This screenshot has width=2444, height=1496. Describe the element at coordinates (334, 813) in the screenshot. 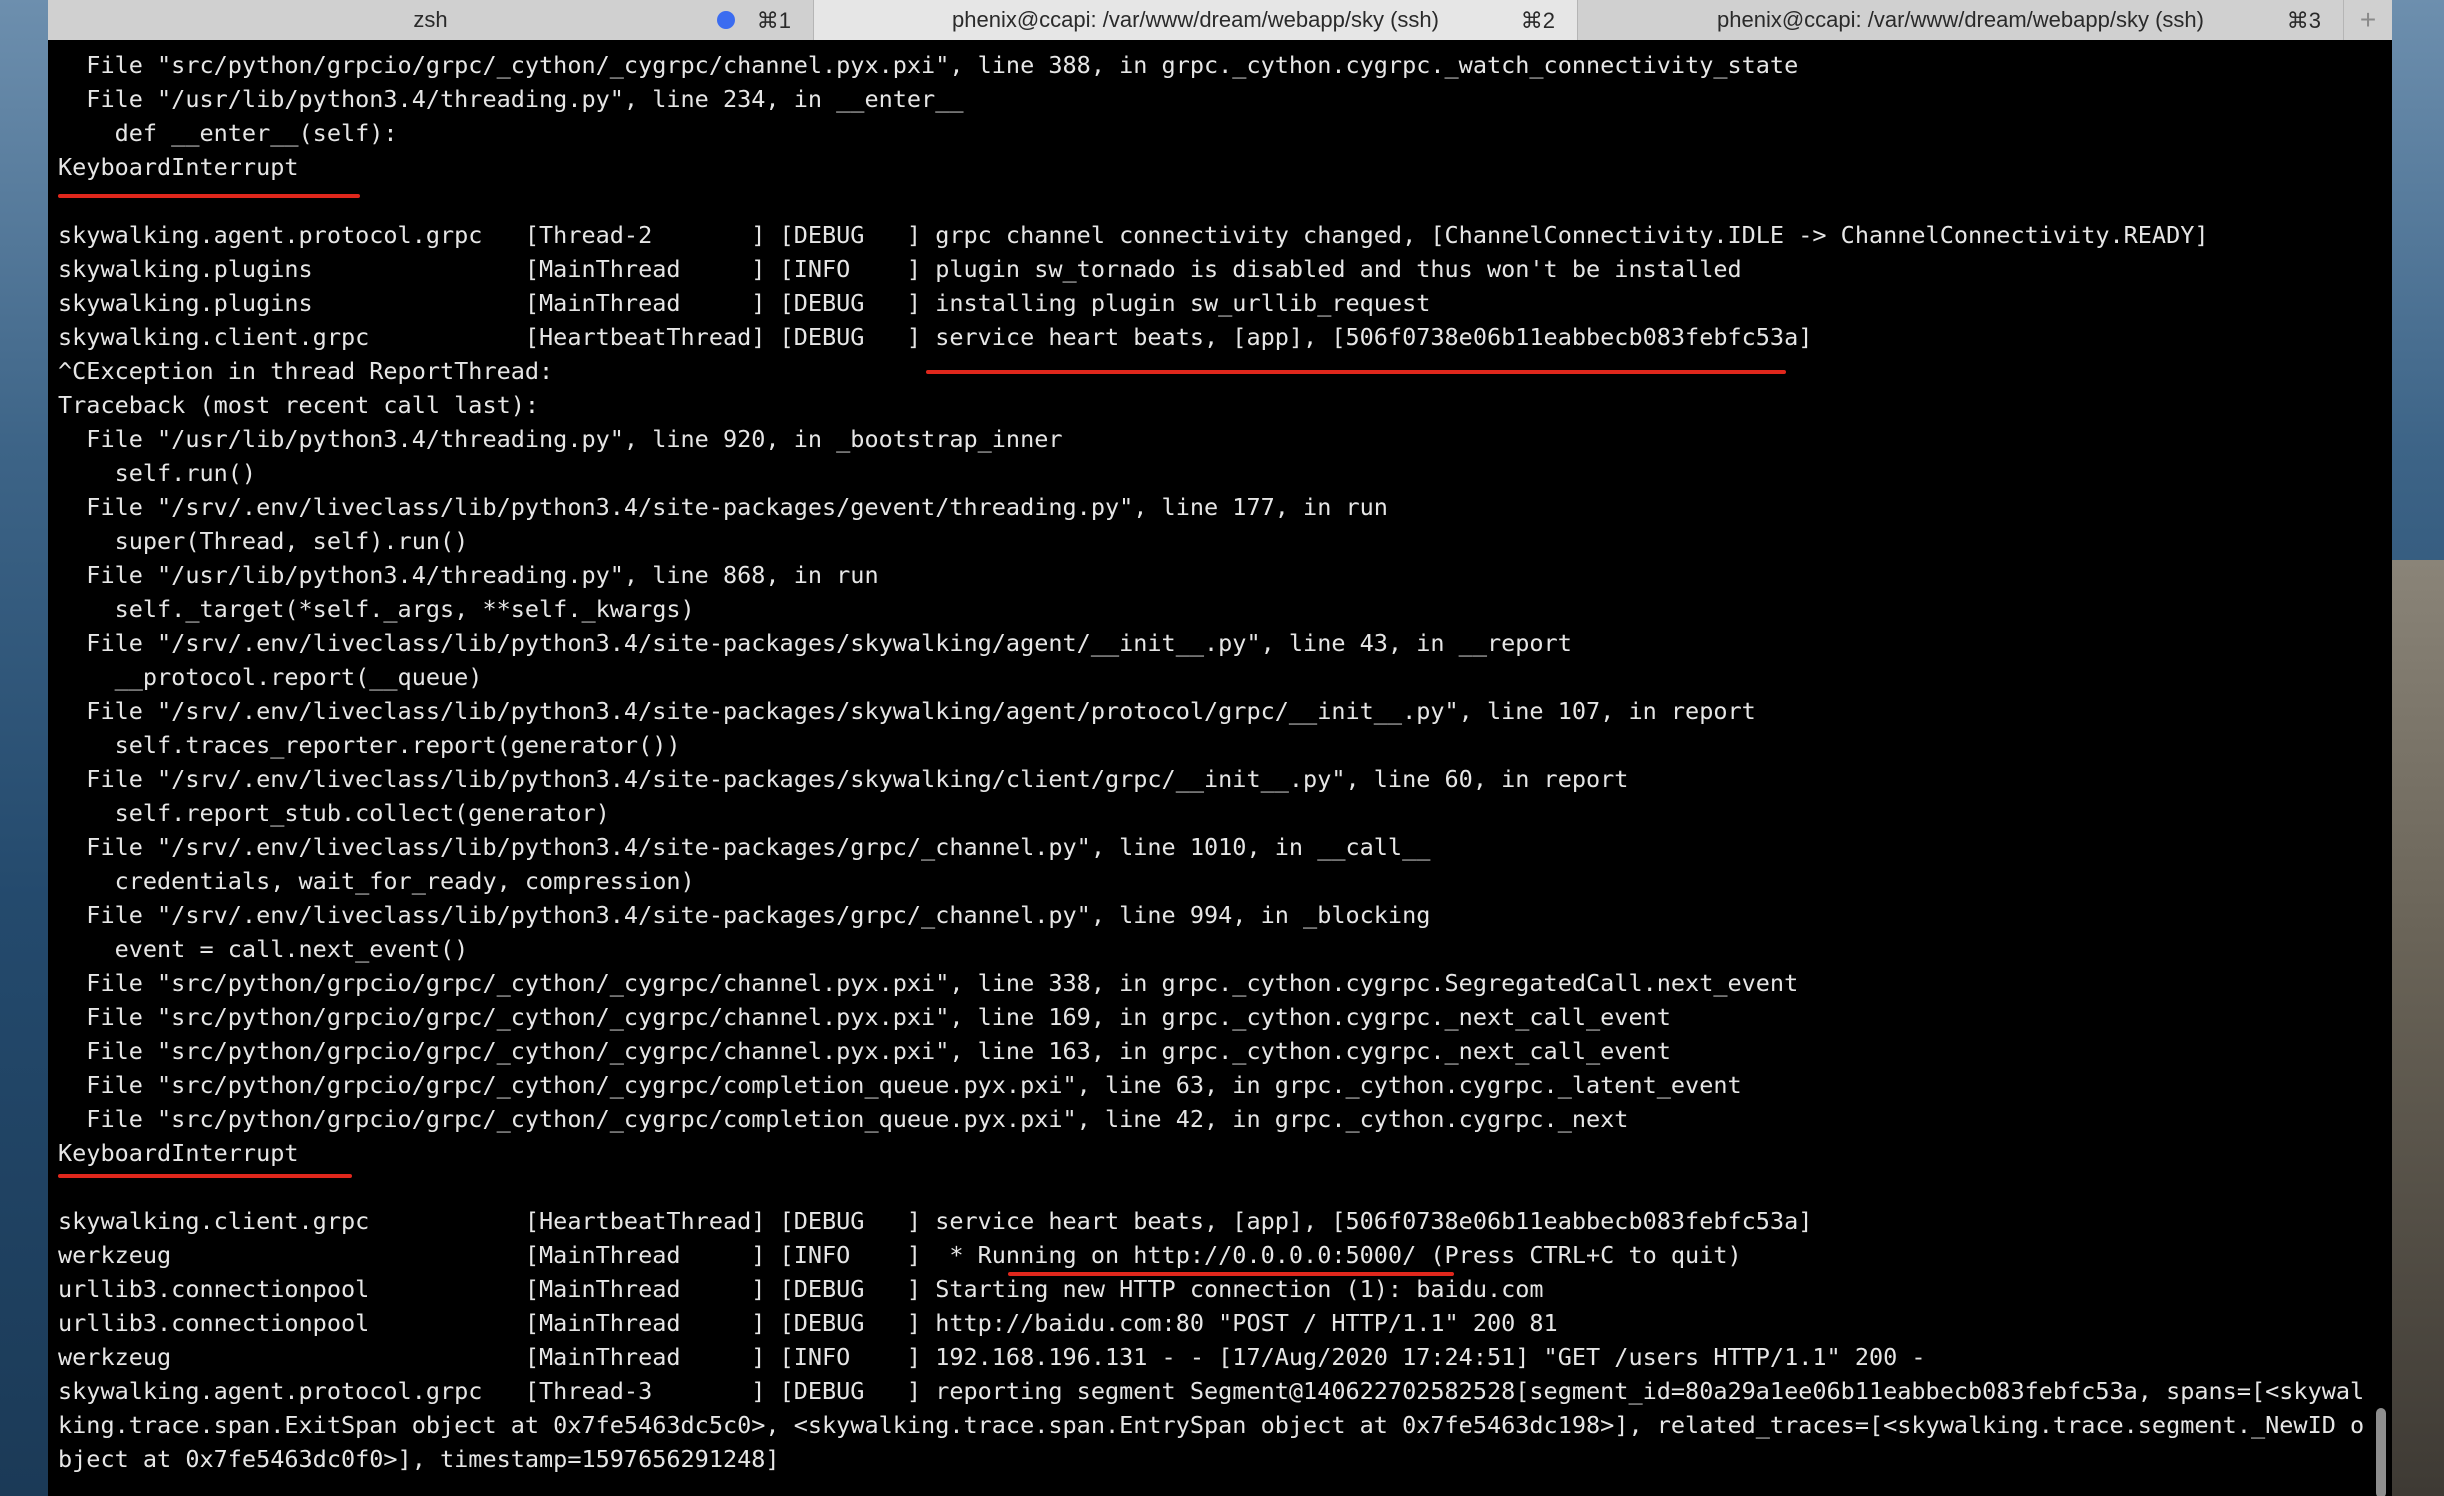

I see `terminal-line: self.report_stub.collect(generator)` at that location.